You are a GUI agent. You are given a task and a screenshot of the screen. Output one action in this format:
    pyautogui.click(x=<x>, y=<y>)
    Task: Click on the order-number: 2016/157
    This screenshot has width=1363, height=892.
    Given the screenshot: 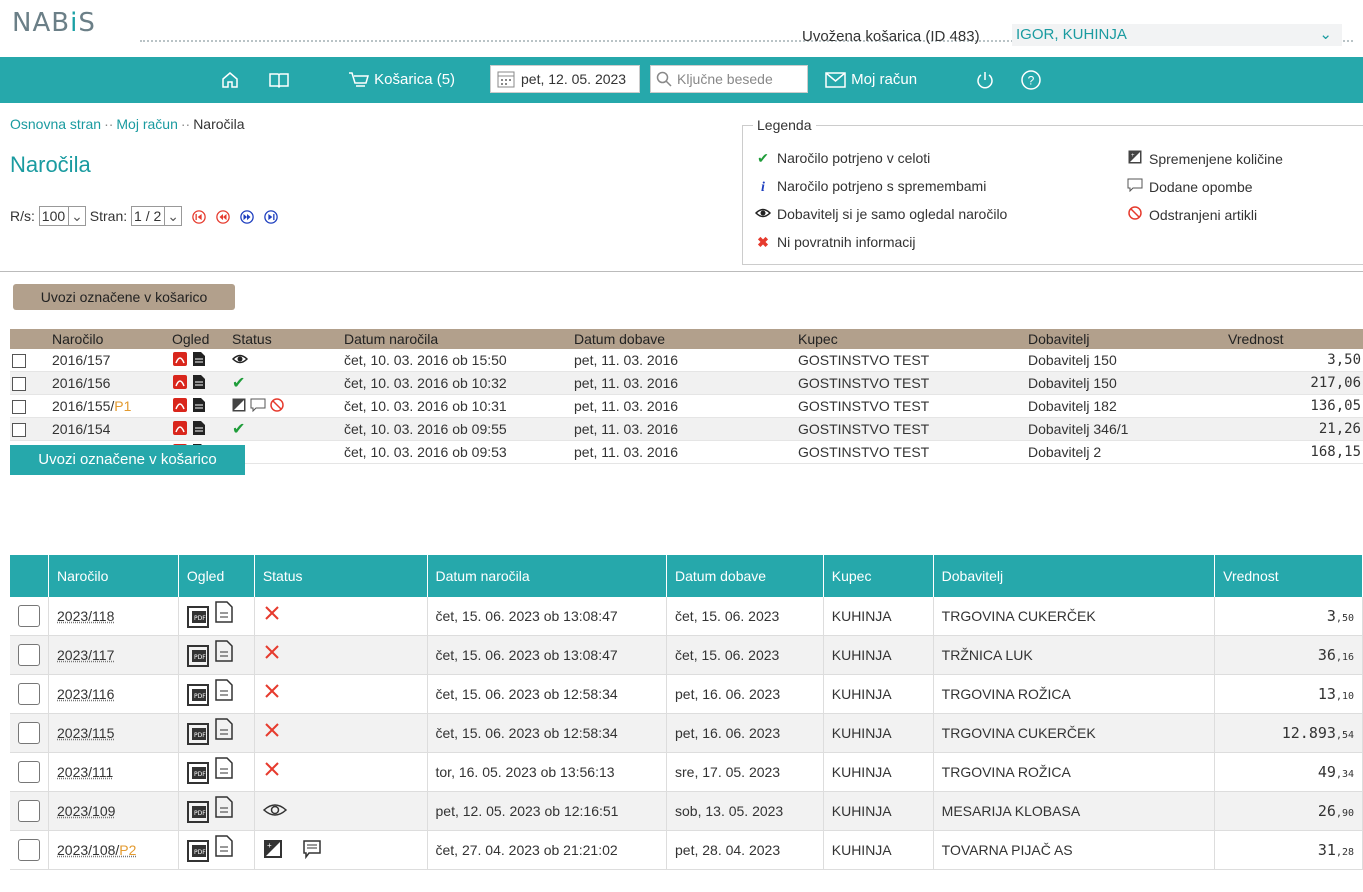 What is the action you would take?
    pyautogui.click(x=81, y=360)
    